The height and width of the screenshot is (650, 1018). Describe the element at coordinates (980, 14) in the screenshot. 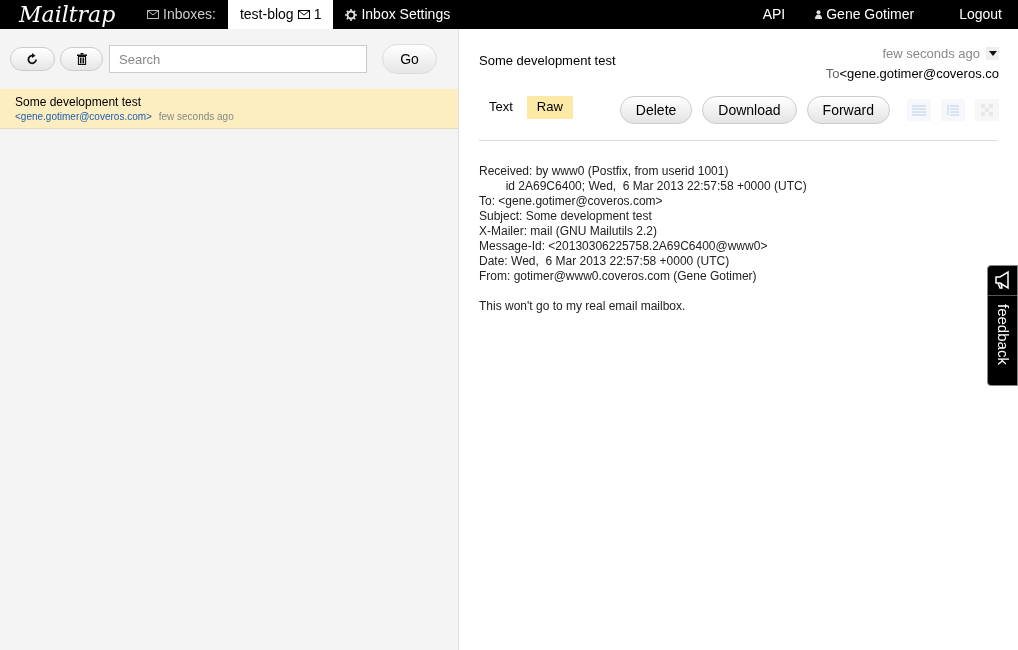

I see `logout-link: Logout` at that location.